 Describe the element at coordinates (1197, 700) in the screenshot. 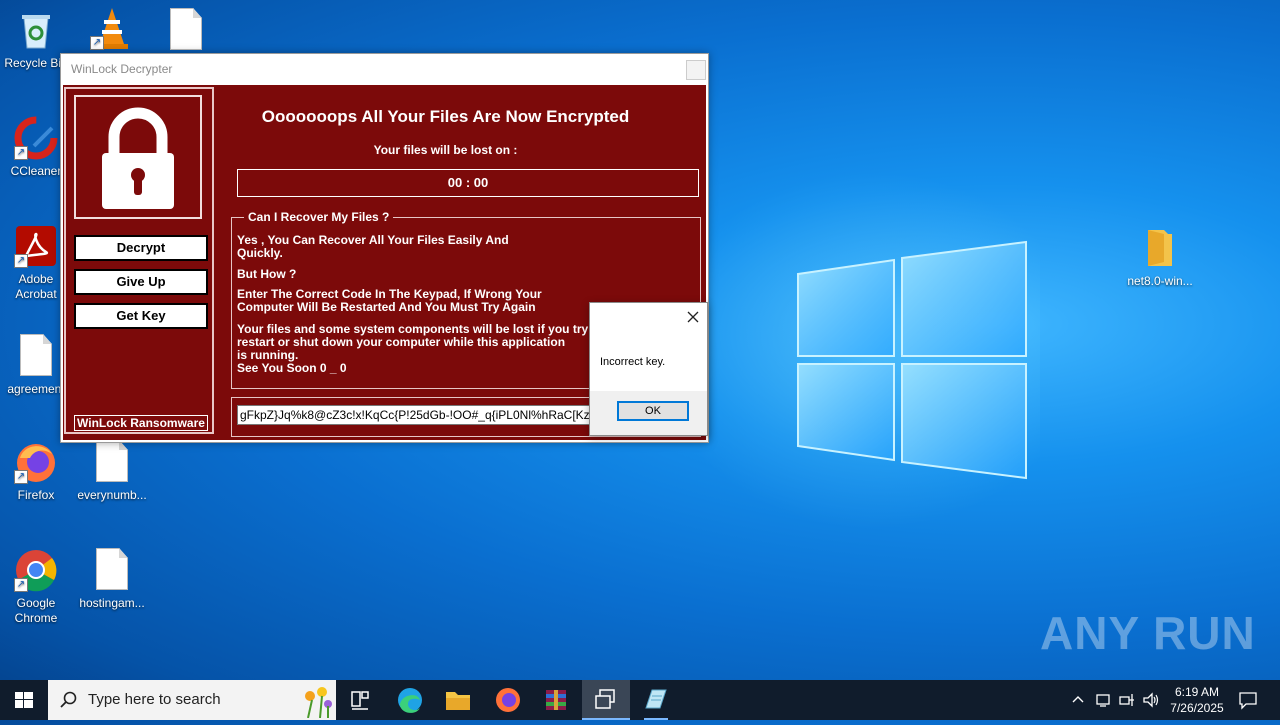

I see `taskbar-clock: 6:19 AM 7/26/2025` at that location.